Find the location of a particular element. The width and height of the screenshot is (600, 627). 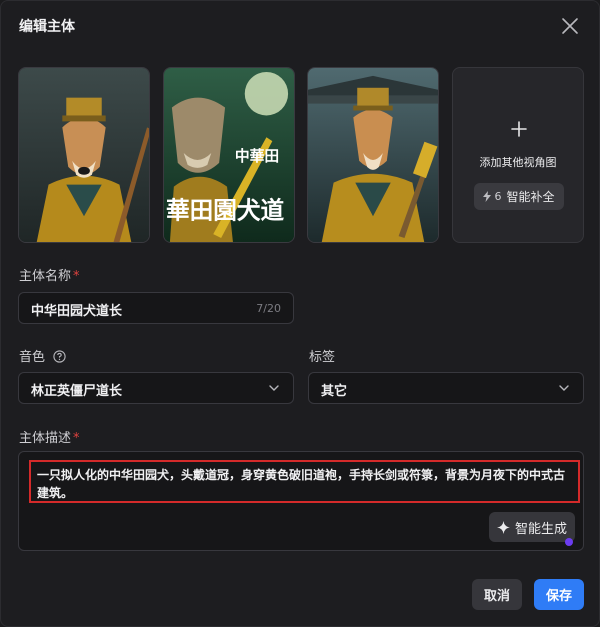

dialog-title: 编辑主体 is located at coordinates (47, 27).